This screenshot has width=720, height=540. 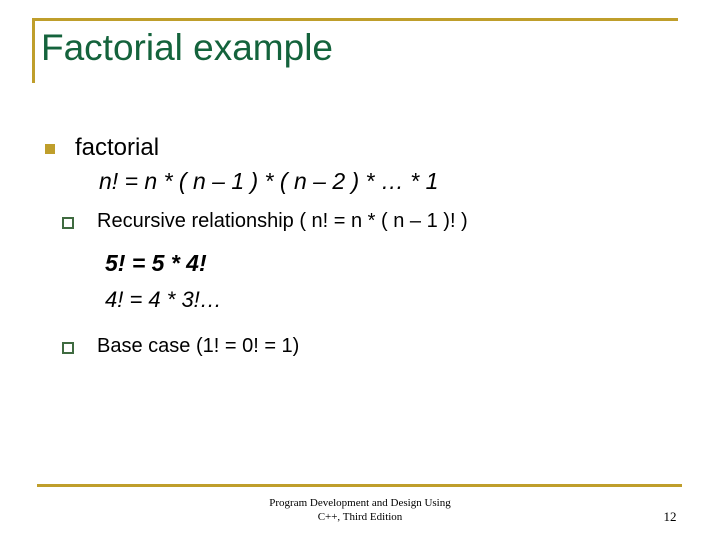 I want to click on list-item: Base case (1! = 0! = 1), so click(x=360, y=346).